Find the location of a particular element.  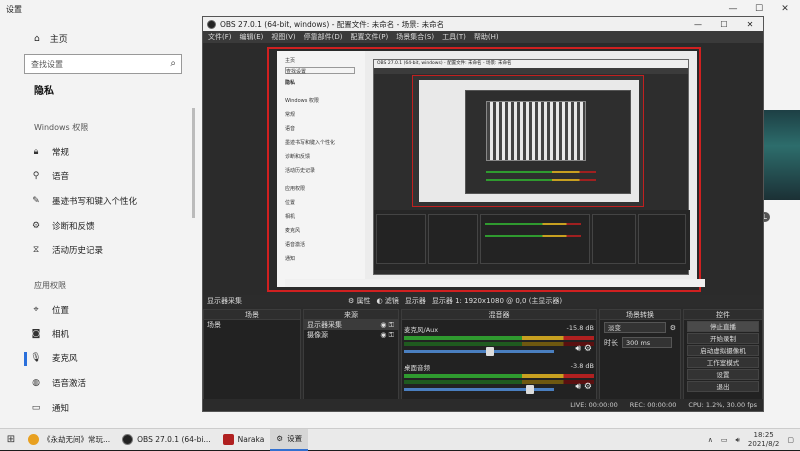

sidebar-scrollbar is located at coordinates (193, 163).